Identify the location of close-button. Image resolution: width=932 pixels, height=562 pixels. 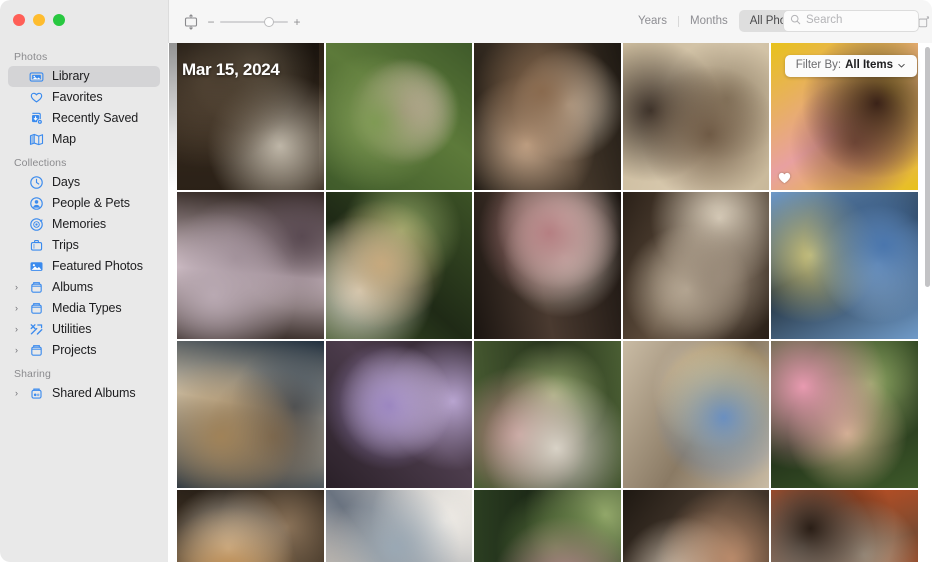
(19, 20).